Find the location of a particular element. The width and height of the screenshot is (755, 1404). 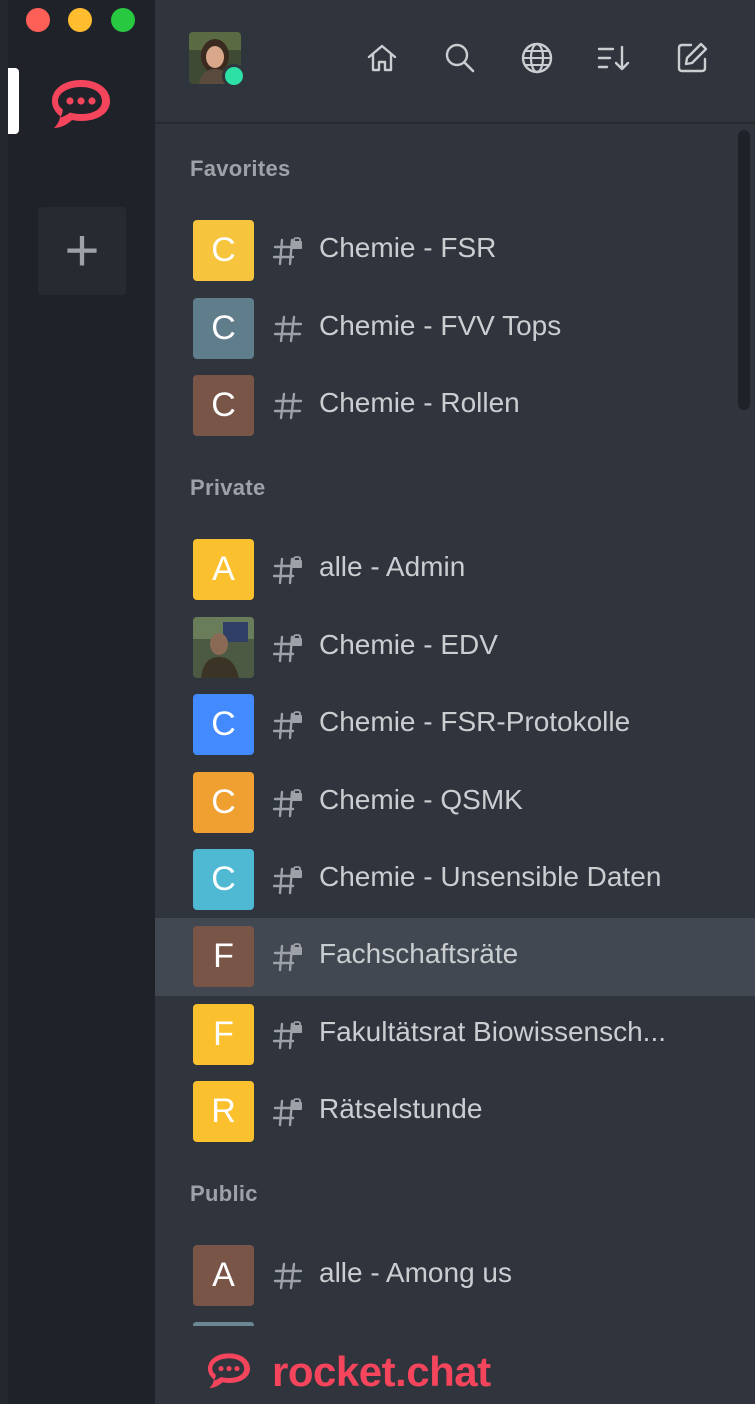

directory-button is located at coordinates (537, 58).